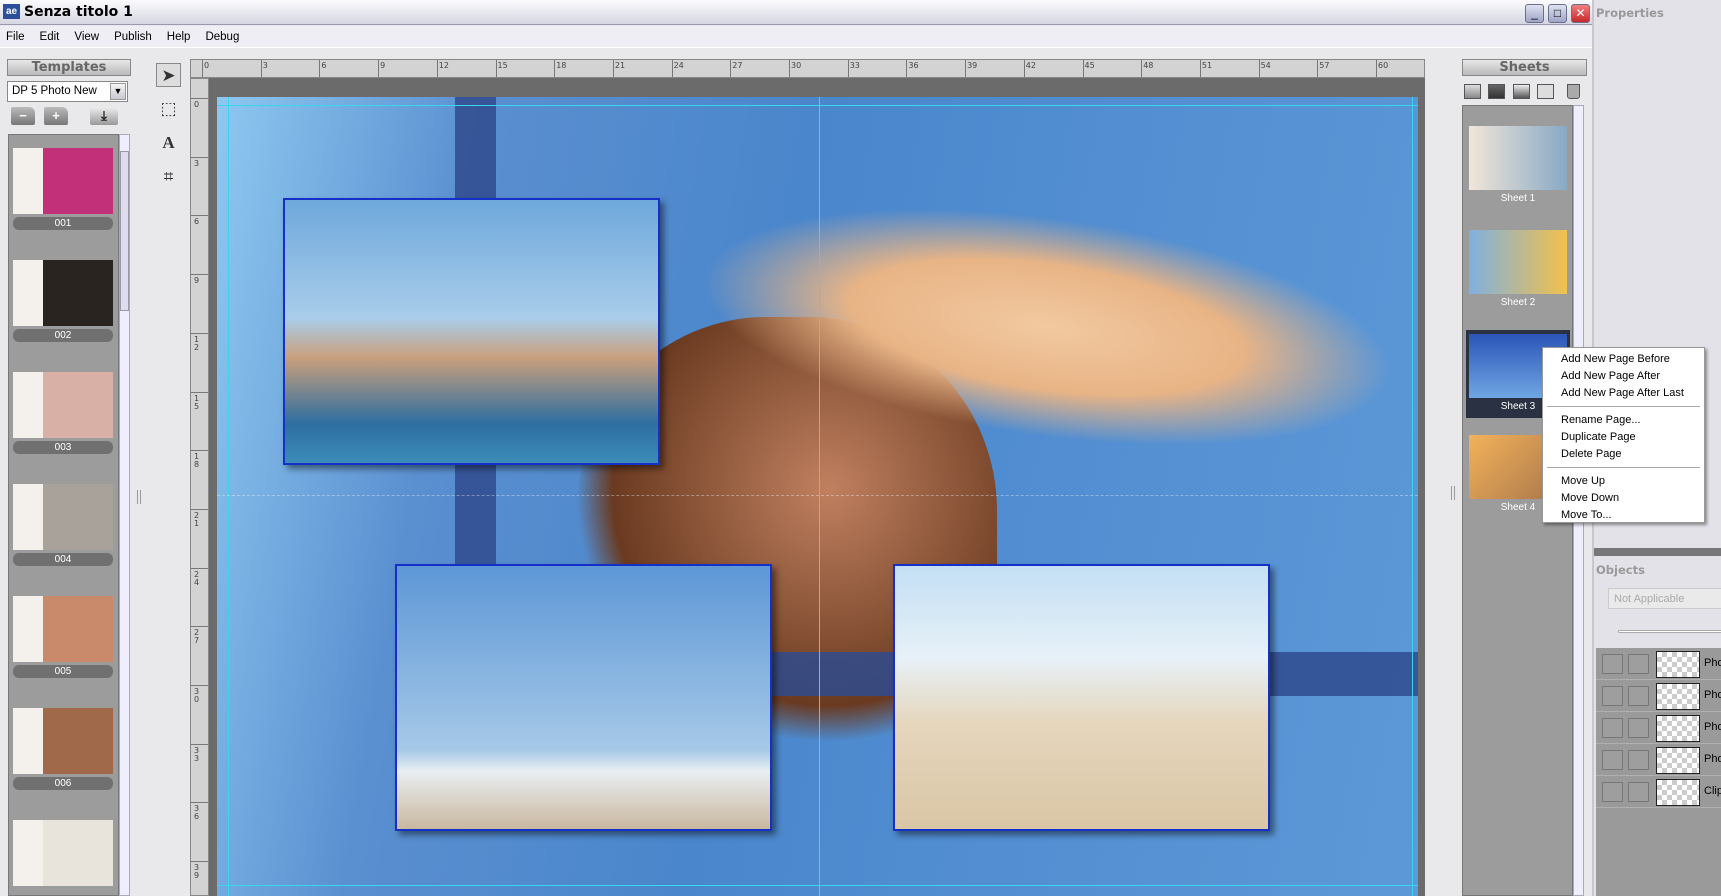 The image size is (1721, 896). What do you see at coordinates (168, 75) in the screenshot?
I see `select-move-tool: ➤` at bounding box center [168, 75].